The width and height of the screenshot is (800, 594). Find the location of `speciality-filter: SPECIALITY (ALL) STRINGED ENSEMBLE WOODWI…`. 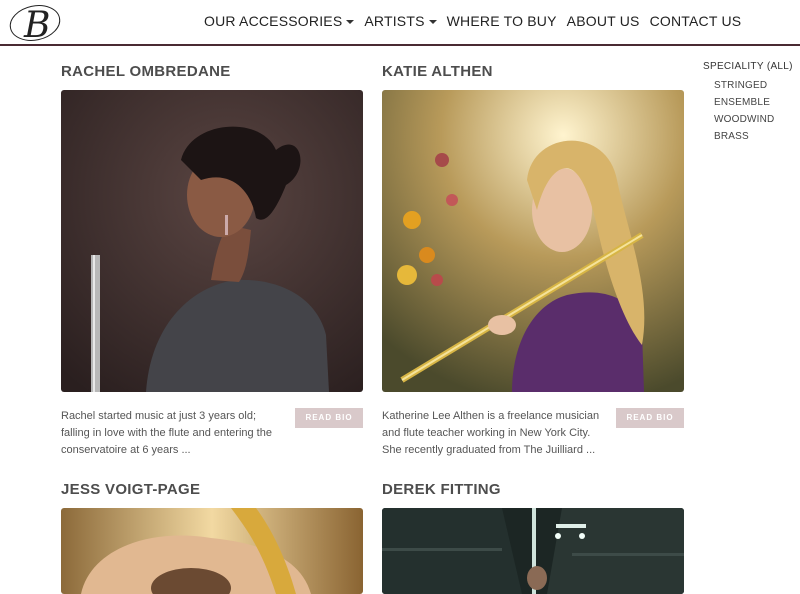

speciality-filter: SPECIALITY (ALL) STRINGED ENSEMBLE WOODWI… is located at coordinates (749, 103).